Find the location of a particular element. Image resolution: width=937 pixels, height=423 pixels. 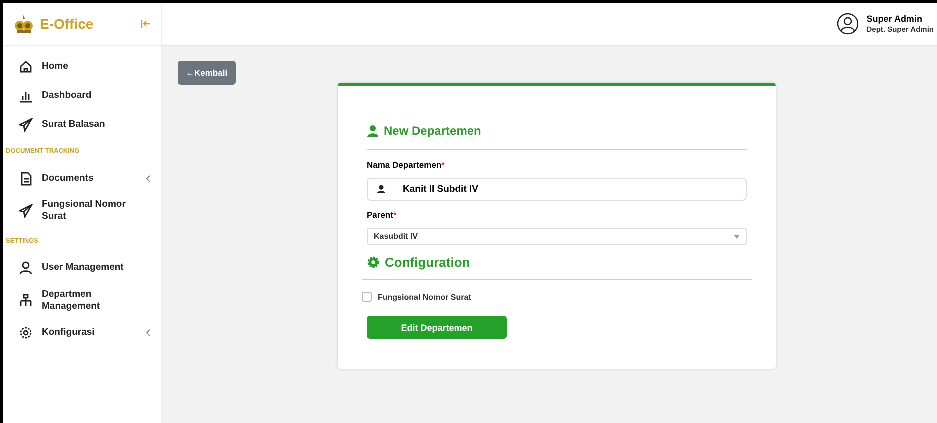

app-title: E-Office is located at coordinates (67, 24).